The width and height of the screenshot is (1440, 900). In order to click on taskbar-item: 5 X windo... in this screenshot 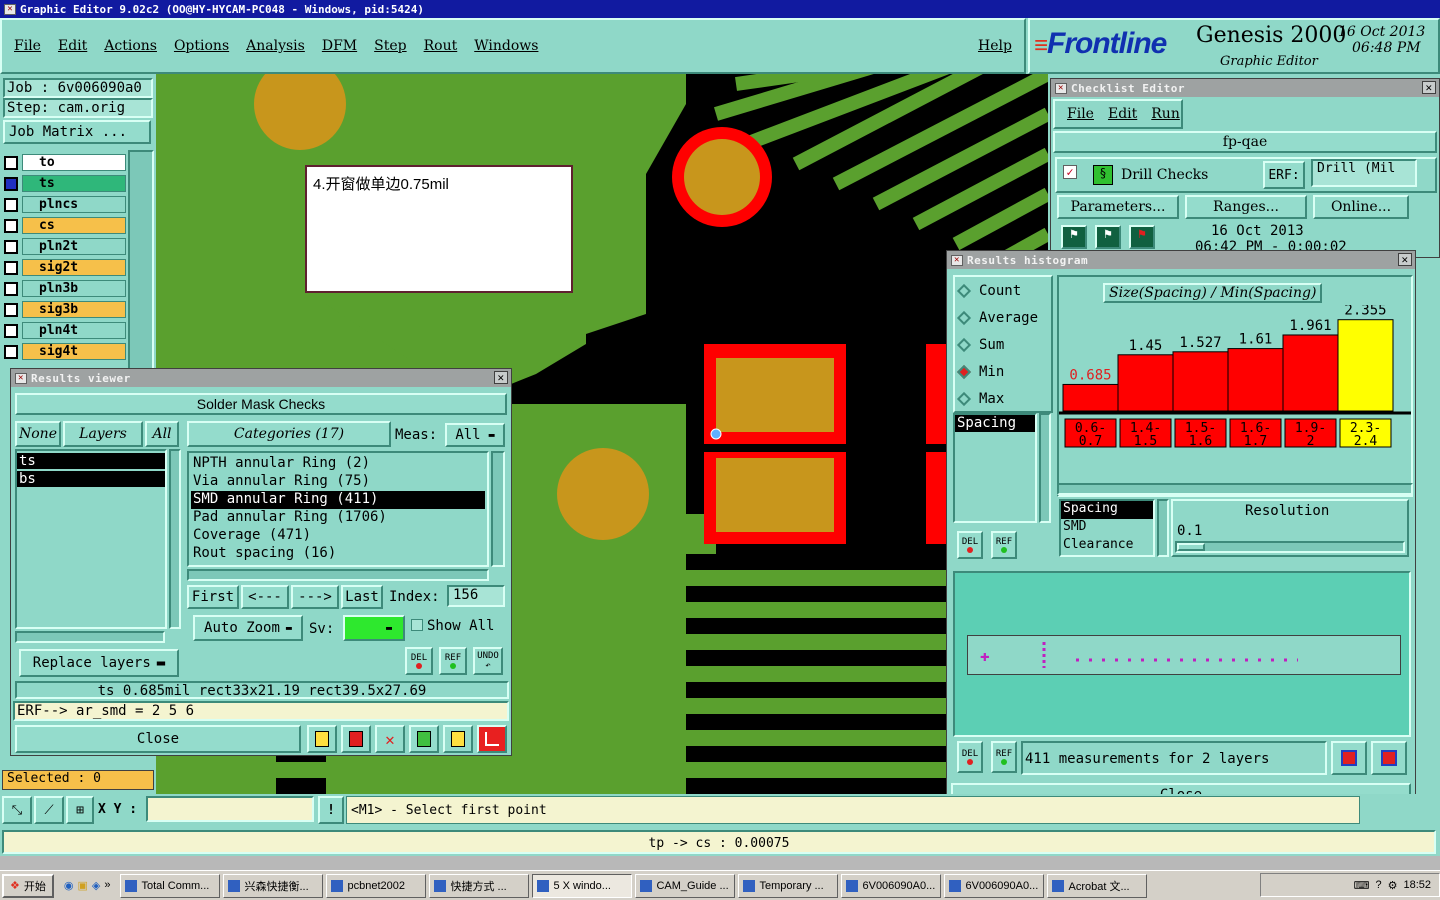, I will do `click(582, 885)`.